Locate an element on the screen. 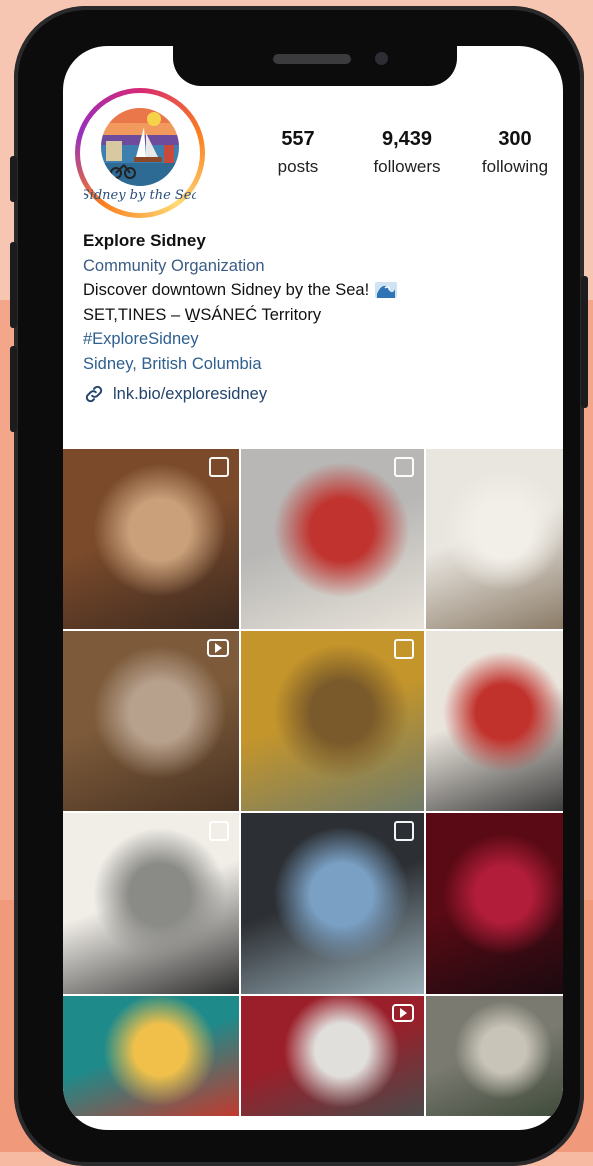 The height and width of the screenshot is (1166, 593). svg-text: Sidney by the Sea is located at coordinates (140, 195).